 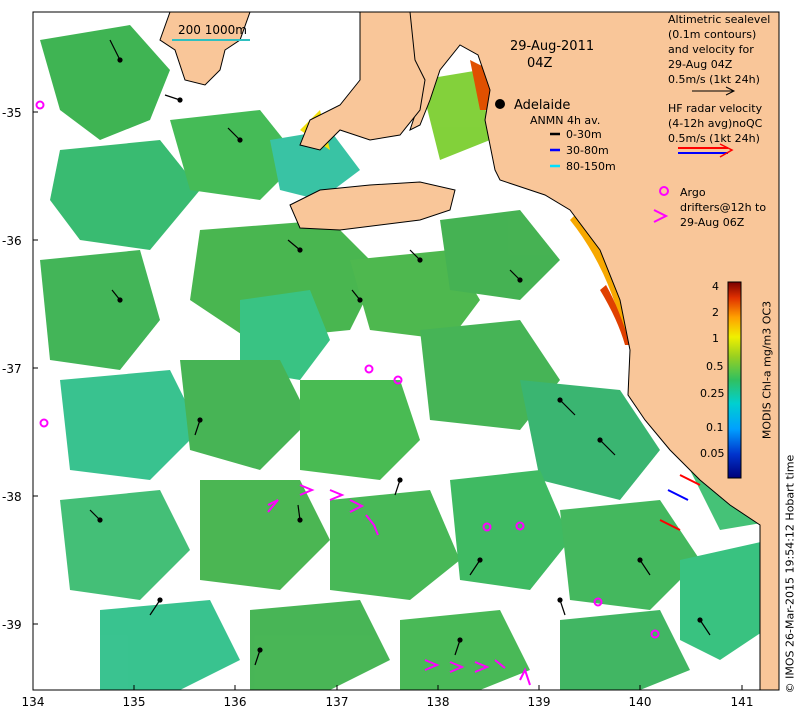 What do you see at coordinates (587, 150) in the screenshot?
I see `anmn-item-1: 30-80m` at bounding box center [587, 150].